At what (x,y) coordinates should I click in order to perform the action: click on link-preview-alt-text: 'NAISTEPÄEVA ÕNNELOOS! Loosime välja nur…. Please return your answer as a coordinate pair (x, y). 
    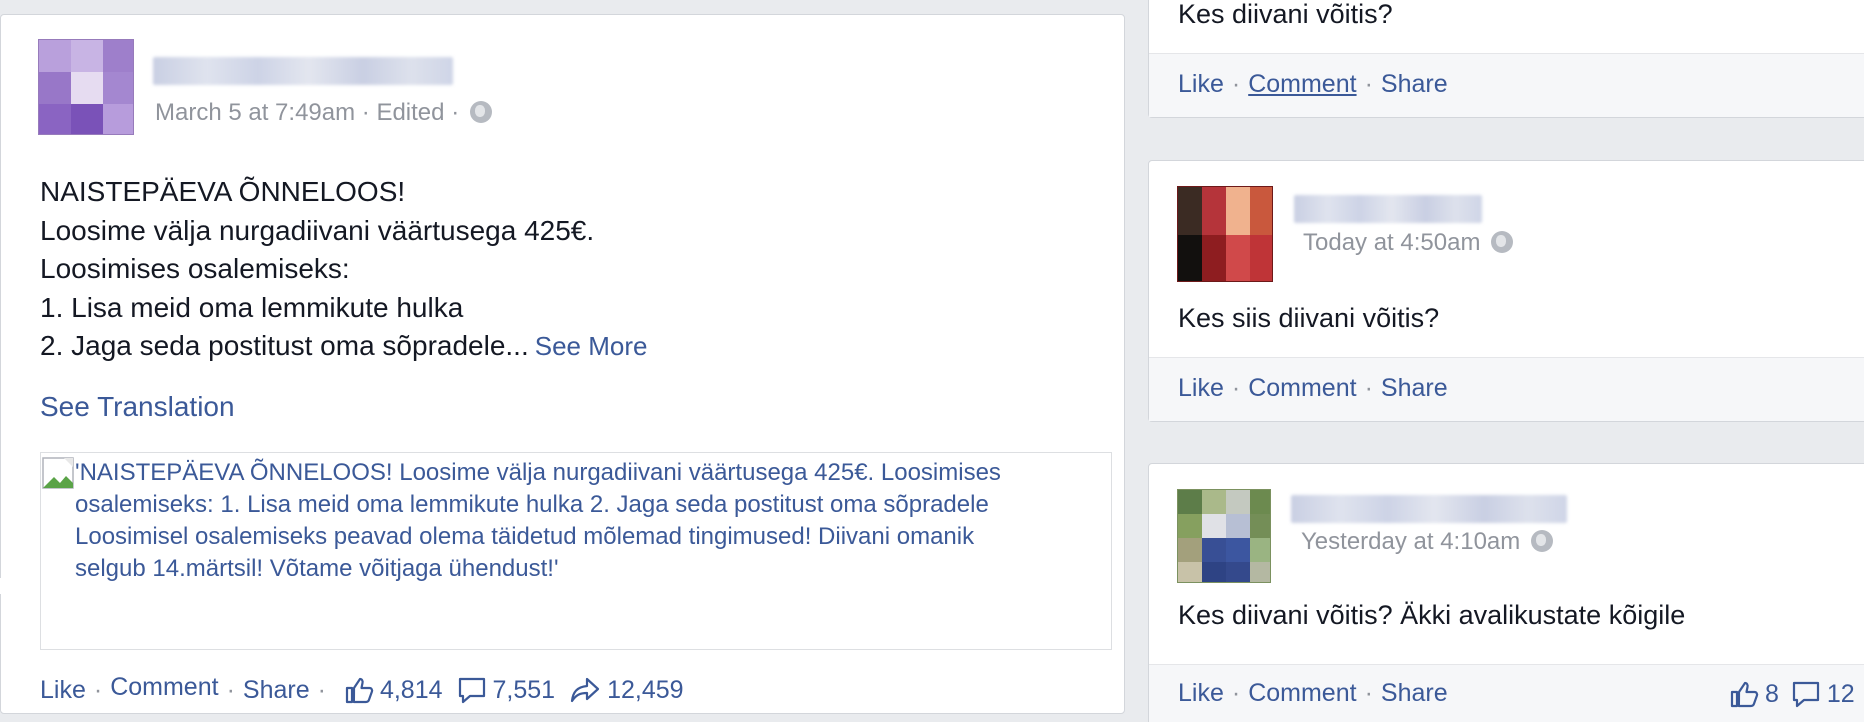
    Looking at the image, I should click on (595, 521).